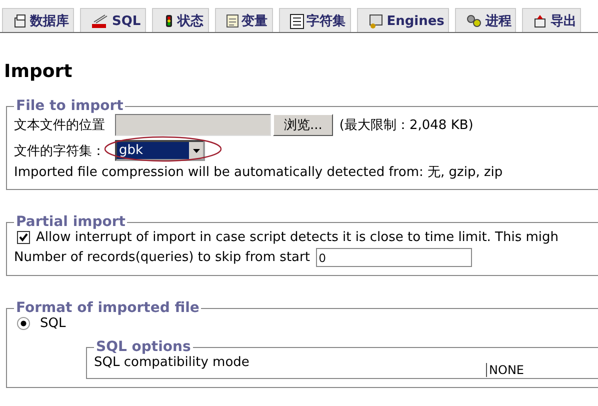 Image resolution: width=598 pixels, height=406 pixels. What do you see at coordinates (552, 20) in the screenshot?
I see `tab: 导出` at bounding box center [552, 20].